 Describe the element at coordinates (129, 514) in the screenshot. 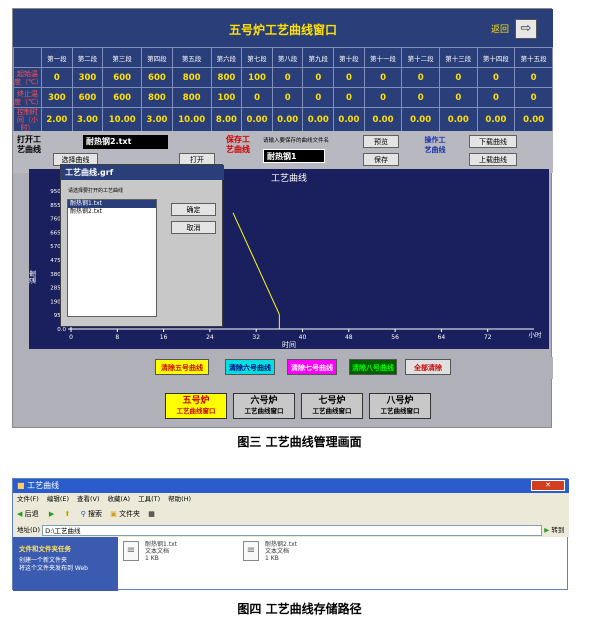

I see `folders-label: 文件夹` at that location.